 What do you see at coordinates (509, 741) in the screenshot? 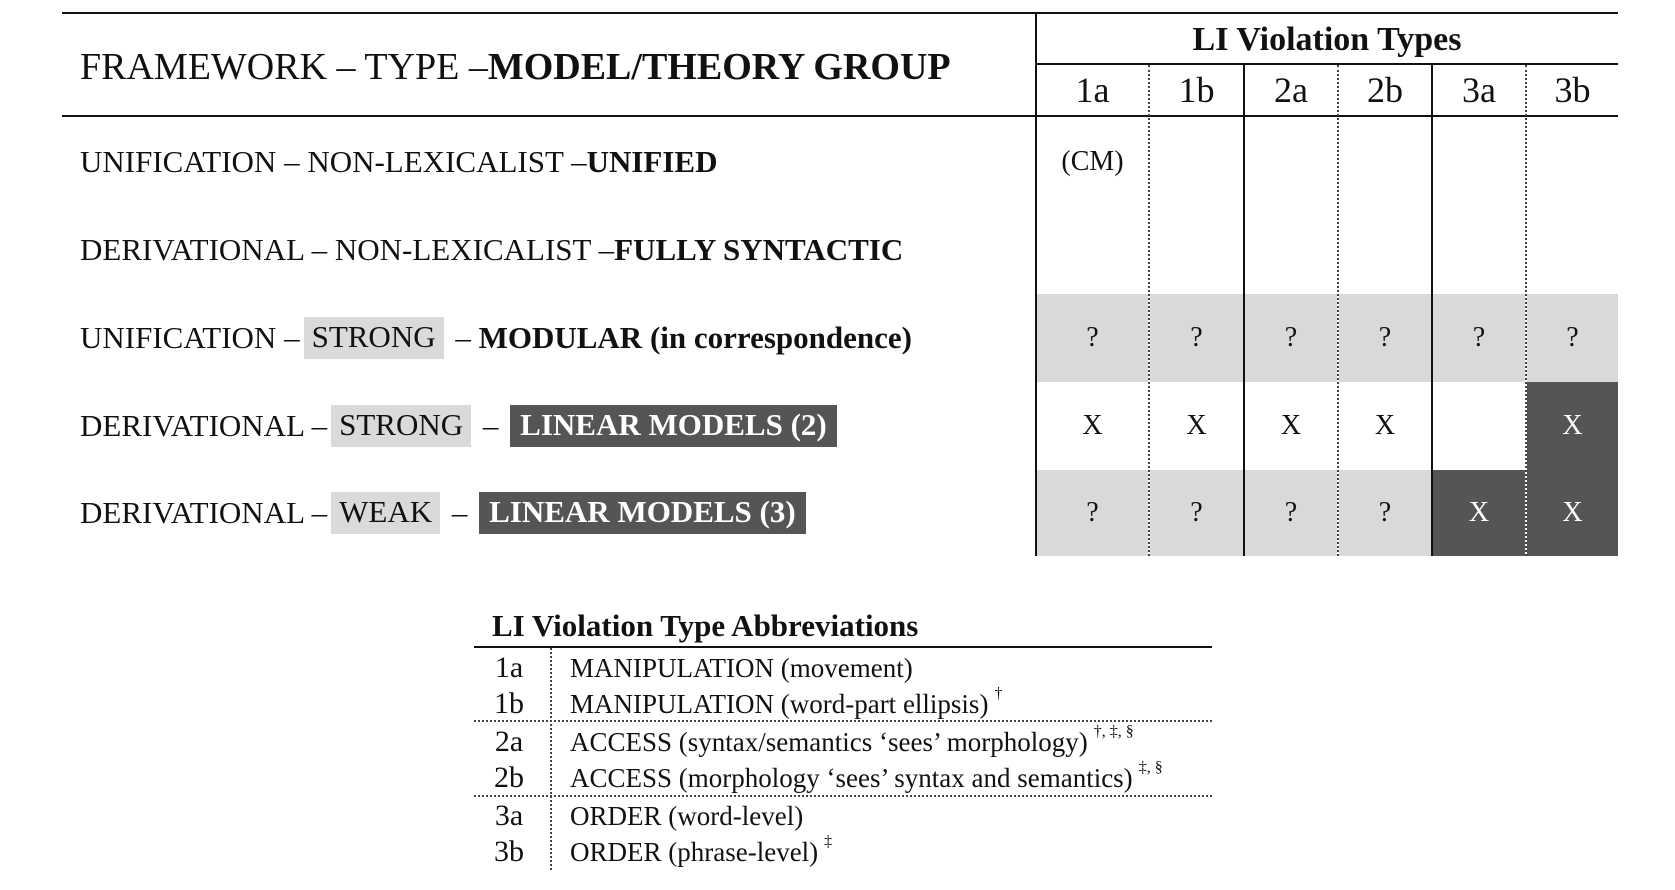
I see `abbreviation-code-2a: 2a` at bounding box center [509, 741].